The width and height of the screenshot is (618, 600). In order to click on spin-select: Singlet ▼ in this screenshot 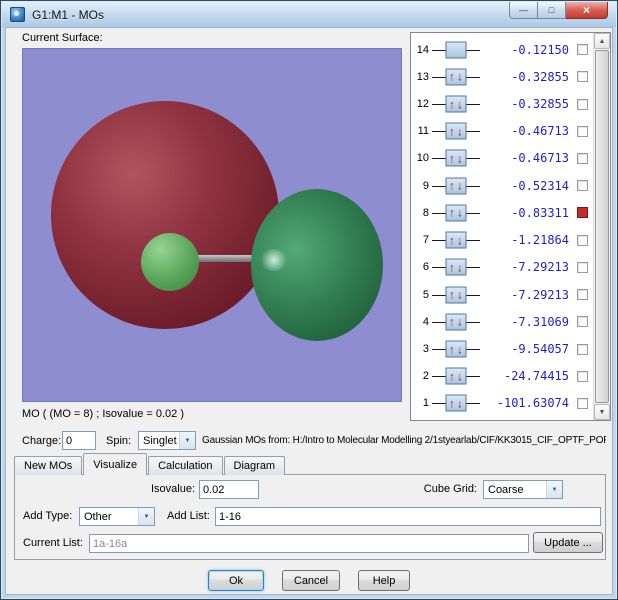, I will do `click(167, 440)`.